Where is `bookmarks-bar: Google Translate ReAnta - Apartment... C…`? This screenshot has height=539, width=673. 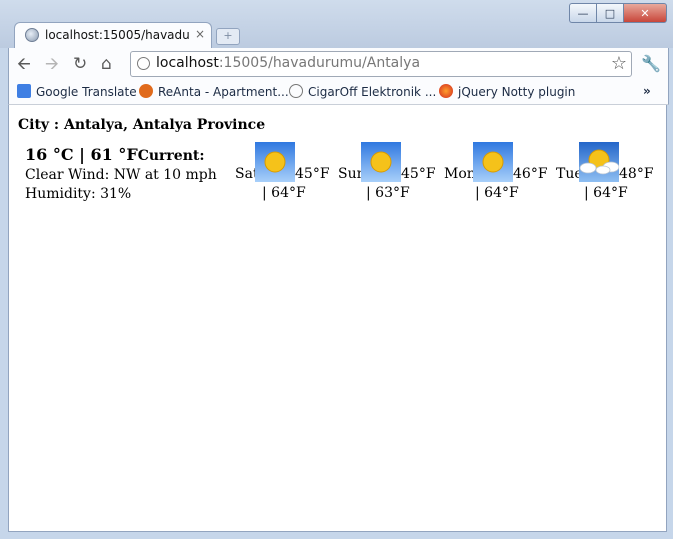
bookmarks-bar: Google Translate ReAnta - Apartment... C… is located at coordinates (338, 92).